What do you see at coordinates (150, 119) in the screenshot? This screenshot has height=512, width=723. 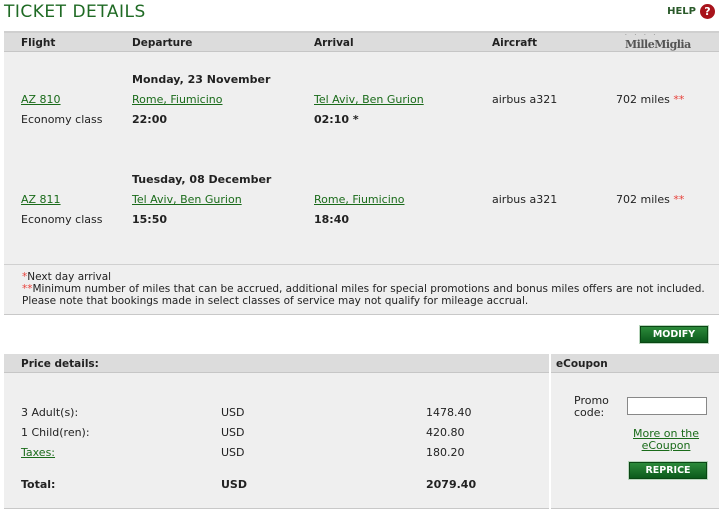 I see `departure-time: 22:00` at bounding box center [150, 119].